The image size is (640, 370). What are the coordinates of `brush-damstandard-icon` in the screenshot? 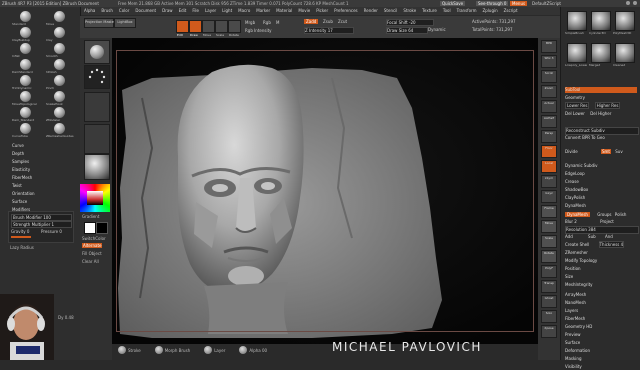 It's located at (25, 64).